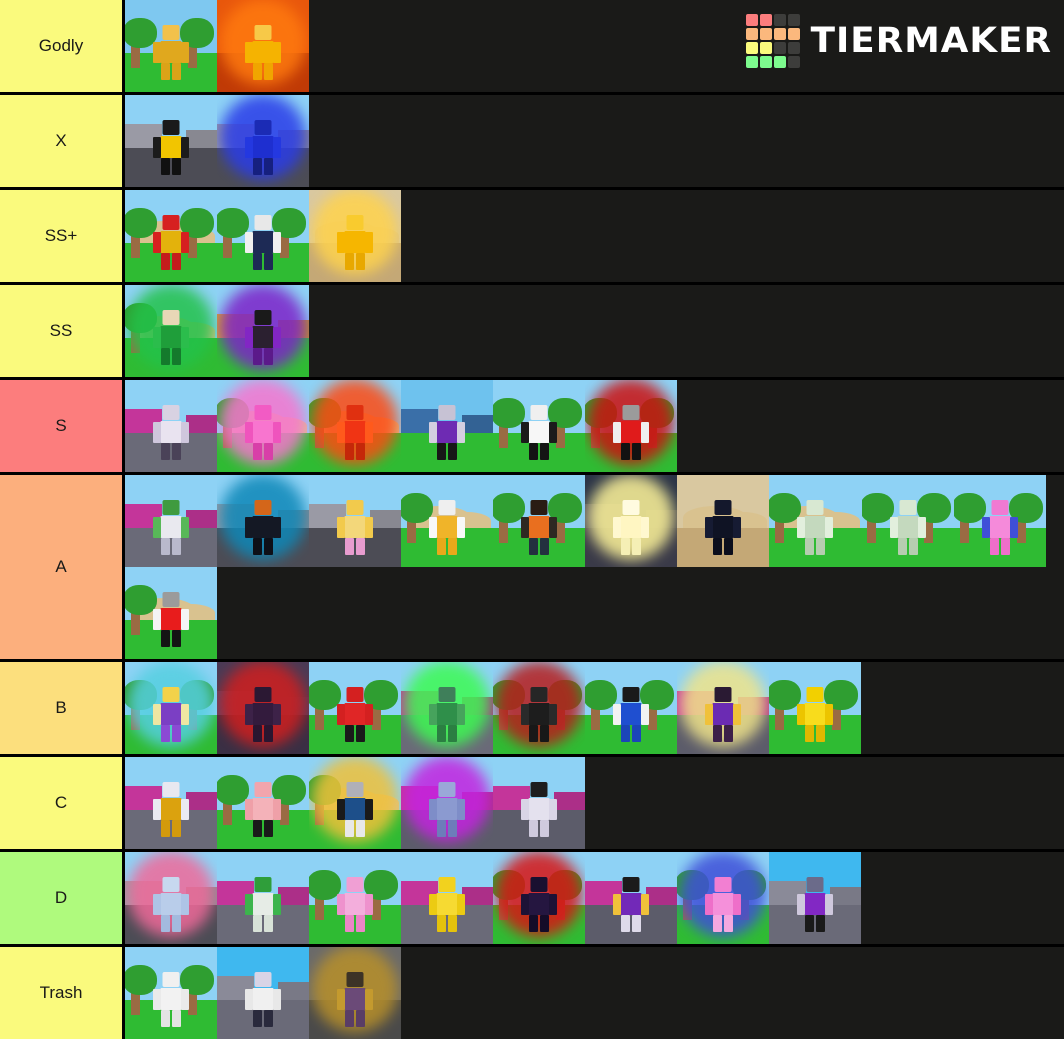 The image size is (1064, 1039). Describe the element at coordinates (62, 46) in the screenshot. I see `tier-label-godly: Godly` at that location.